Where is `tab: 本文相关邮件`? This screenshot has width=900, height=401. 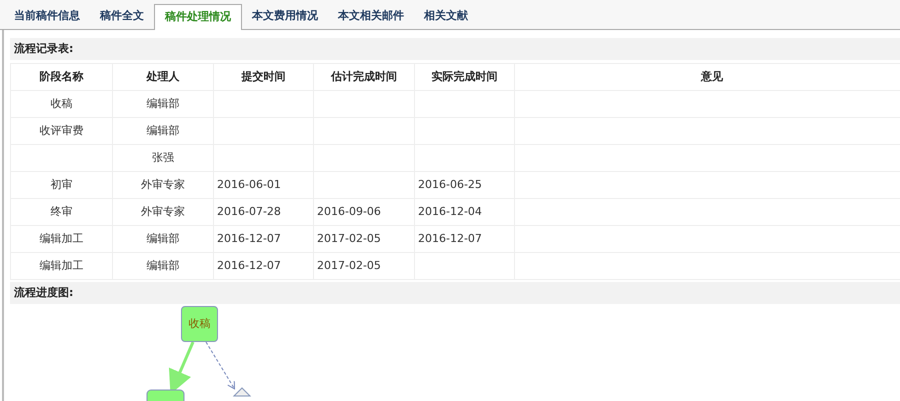 tab: 本文相关邮件 is located at coordinates (371, 16).